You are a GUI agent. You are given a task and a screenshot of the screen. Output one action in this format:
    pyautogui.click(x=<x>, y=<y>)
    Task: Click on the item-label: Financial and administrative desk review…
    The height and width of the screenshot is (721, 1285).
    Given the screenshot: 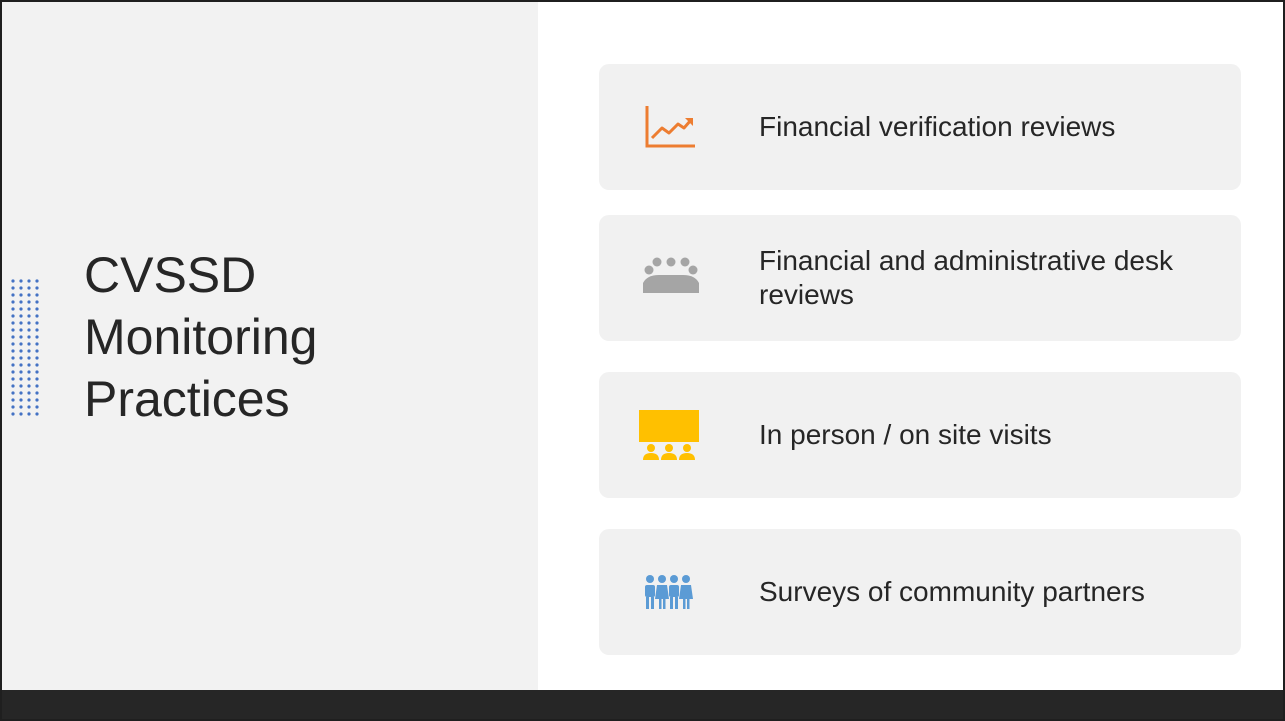 What is the action you would take?
    pyautogui.click(x=966, y=277)
    